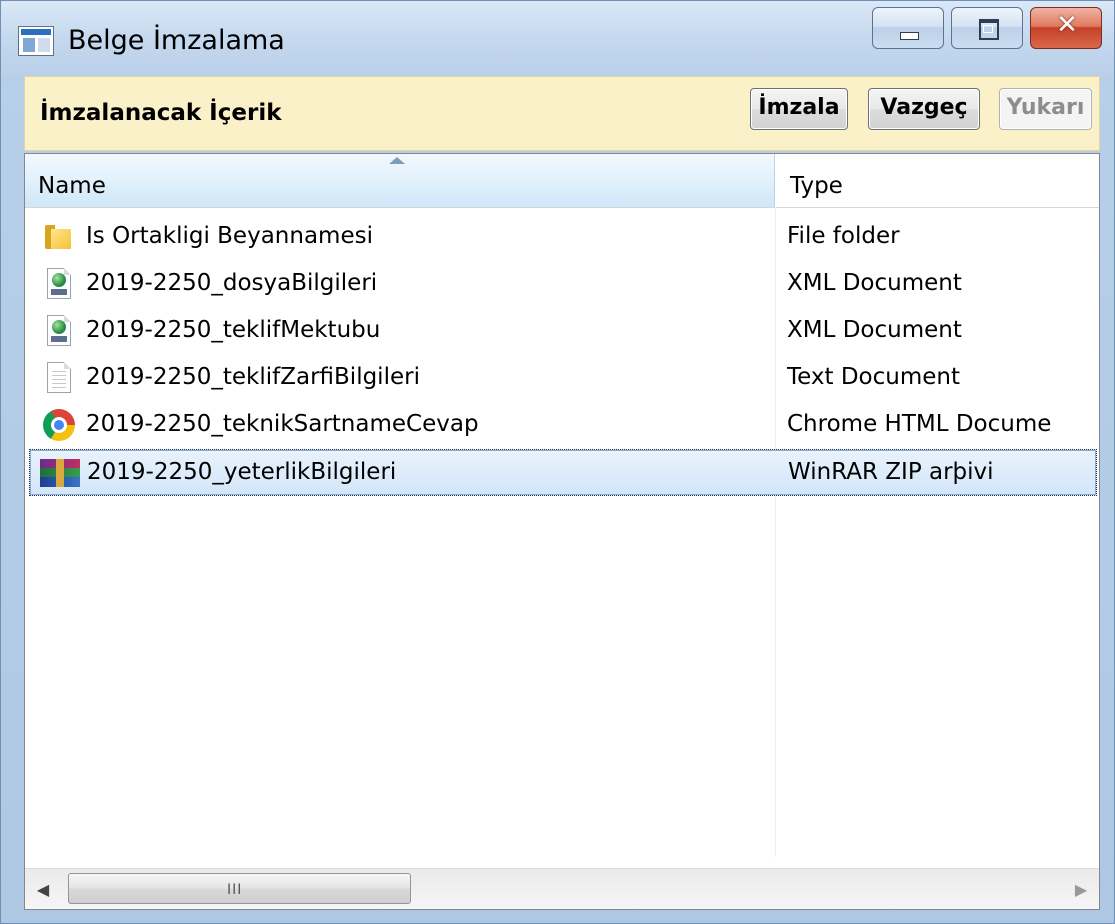  I want to click on title-bar: Belge İmzalama ✕, so click(557, 41).